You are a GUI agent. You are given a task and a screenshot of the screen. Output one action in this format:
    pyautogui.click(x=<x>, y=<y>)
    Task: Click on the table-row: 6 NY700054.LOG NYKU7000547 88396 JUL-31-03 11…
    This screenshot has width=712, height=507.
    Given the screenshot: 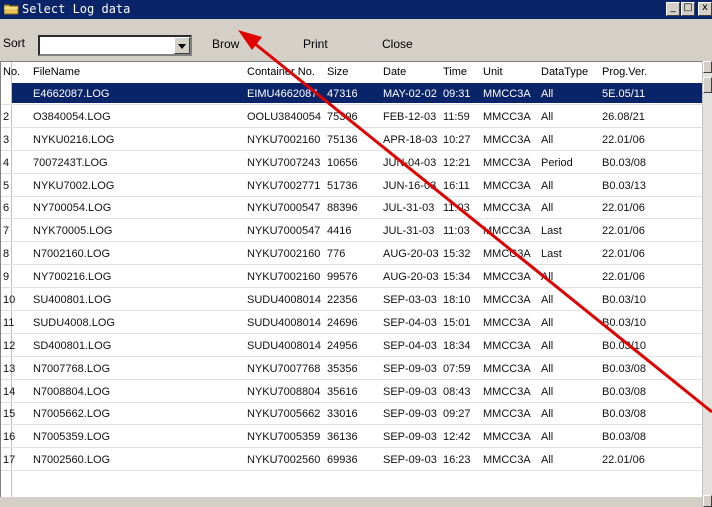 What is the action you would take?
    pyautogui.click(x=352, y=208)
    